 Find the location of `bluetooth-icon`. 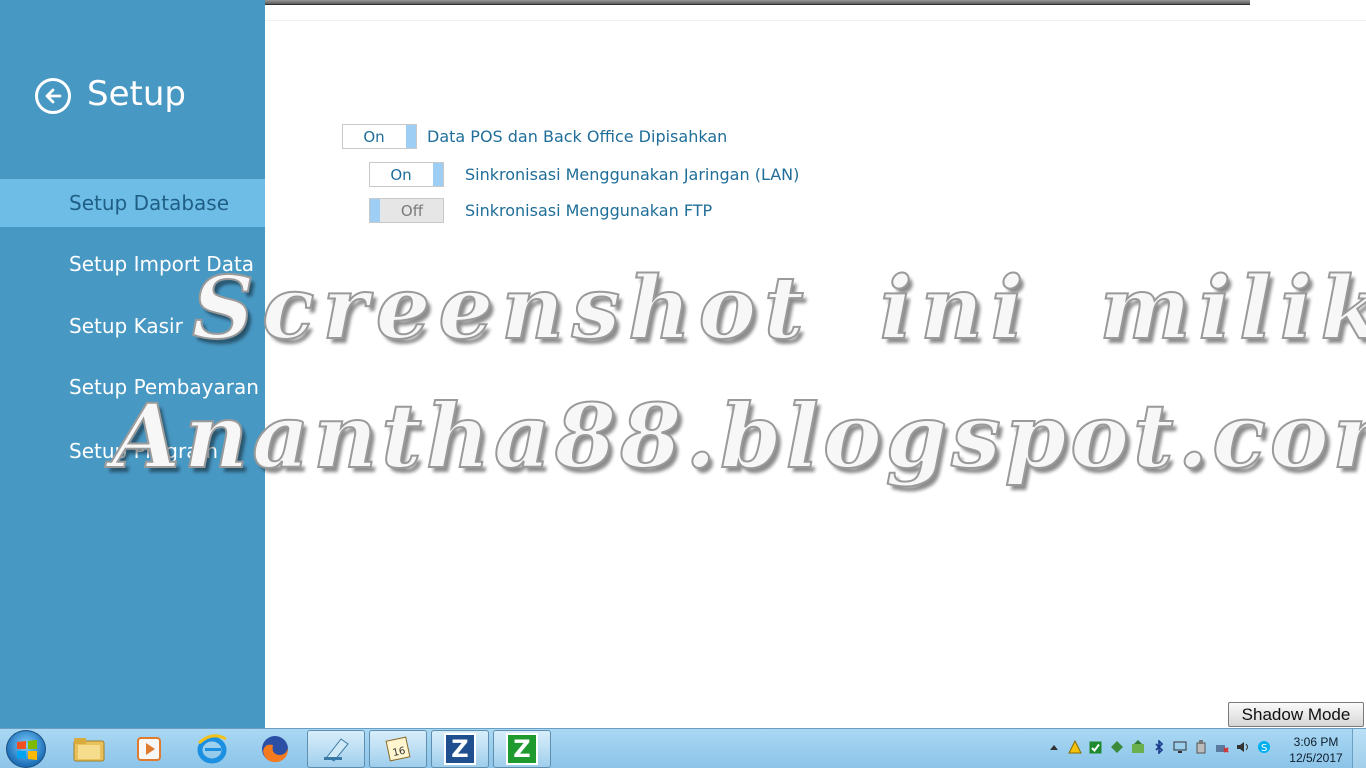

bluetooth-icon is located at coordinates (1158, 747).